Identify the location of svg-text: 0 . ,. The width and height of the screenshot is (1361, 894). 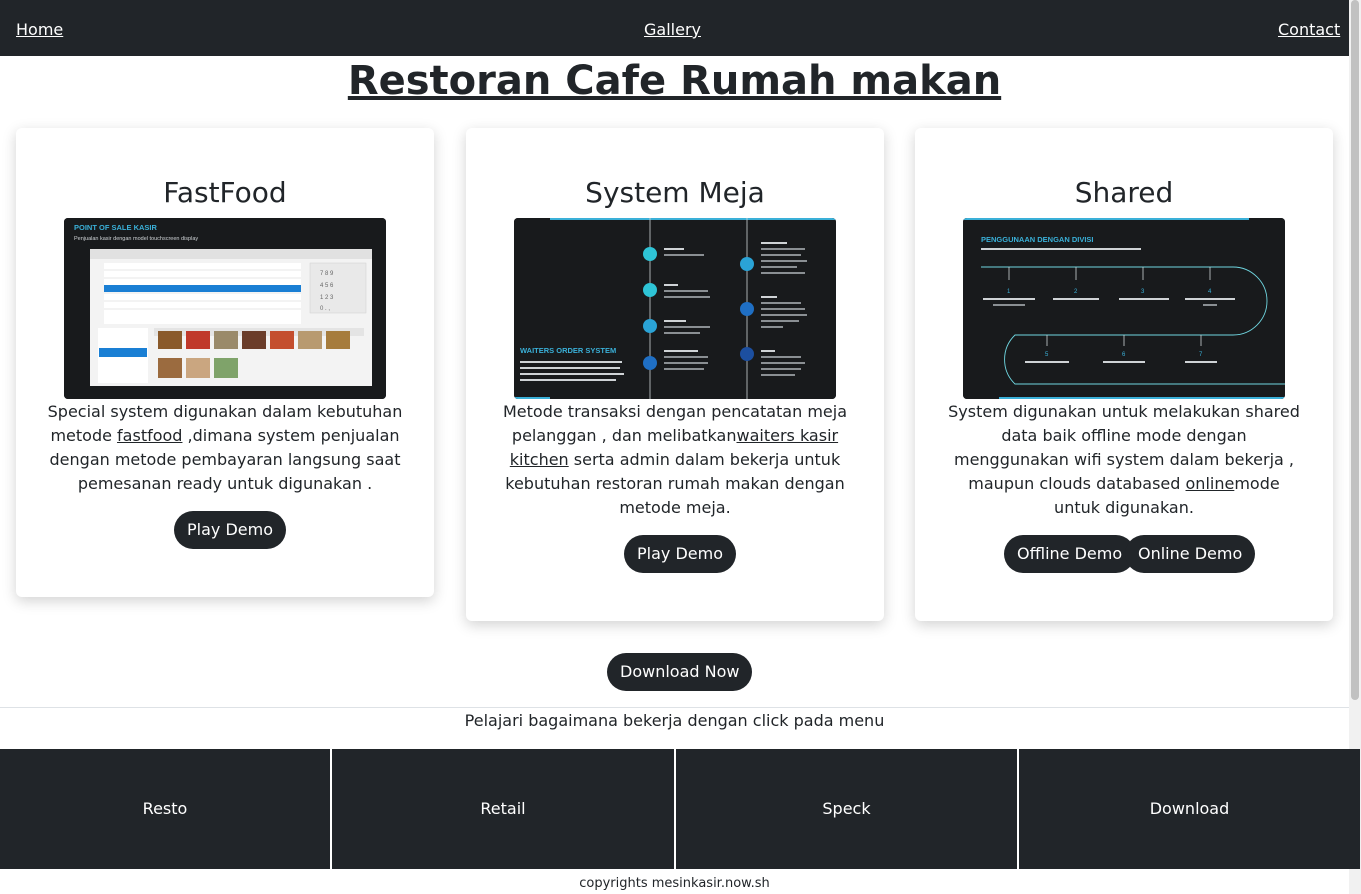
(325, 309).